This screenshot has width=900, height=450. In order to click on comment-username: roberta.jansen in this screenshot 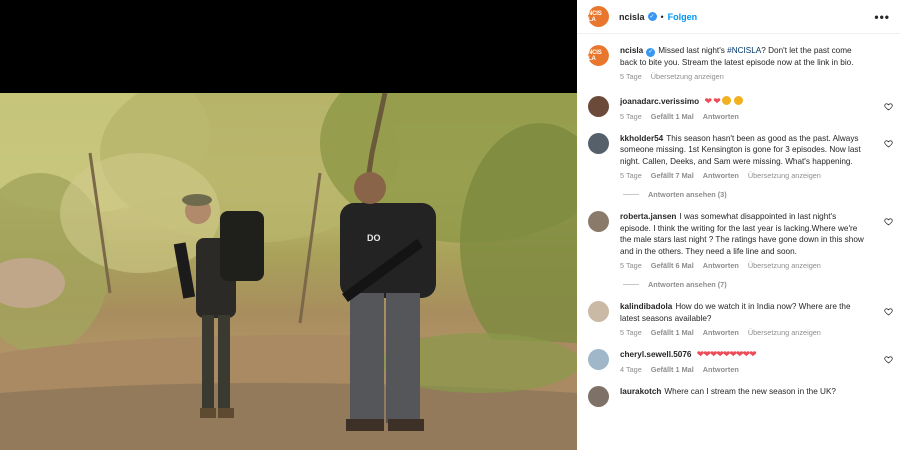, I will do `click(648, 216)`.